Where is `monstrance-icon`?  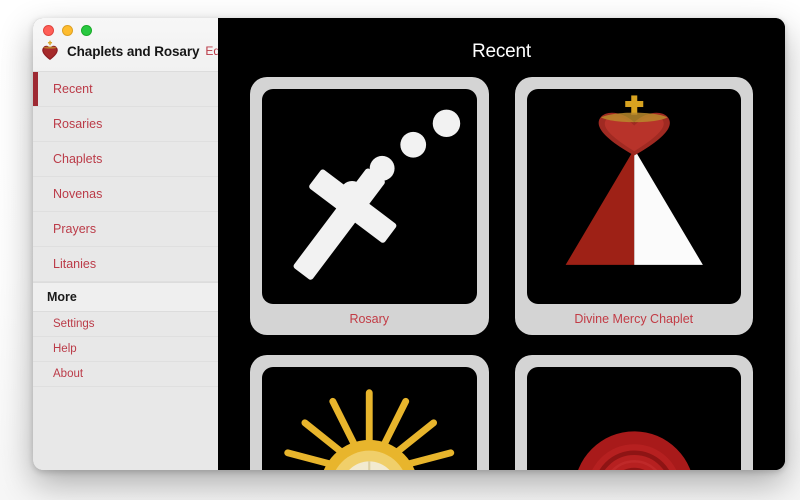
monstrance-icon is located at coordinates (369, 429).